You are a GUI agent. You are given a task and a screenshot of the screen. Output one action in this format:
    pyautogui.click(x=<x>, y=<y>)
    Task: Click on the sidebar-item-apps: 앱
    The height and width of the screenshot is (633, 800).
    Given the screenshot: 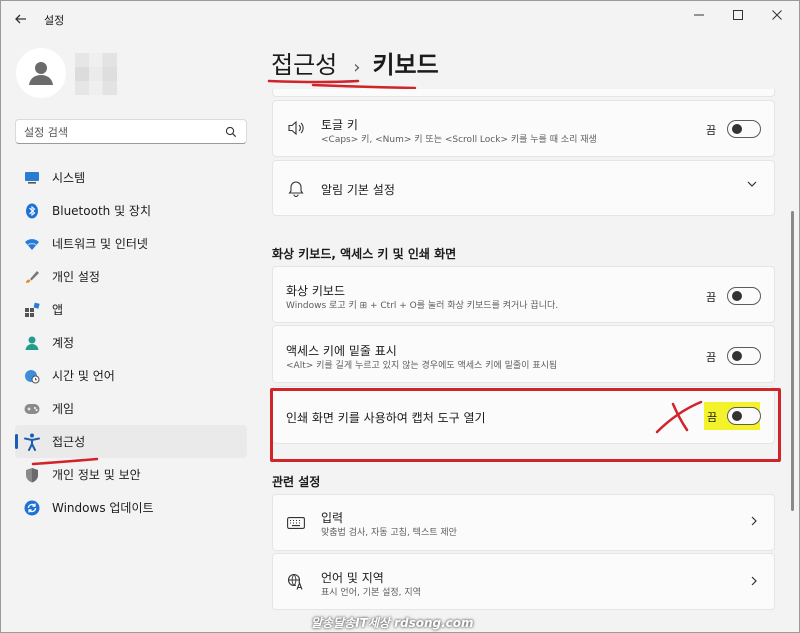 What is the action you would take?
    pyautogui.click(x=131, y=309)
    